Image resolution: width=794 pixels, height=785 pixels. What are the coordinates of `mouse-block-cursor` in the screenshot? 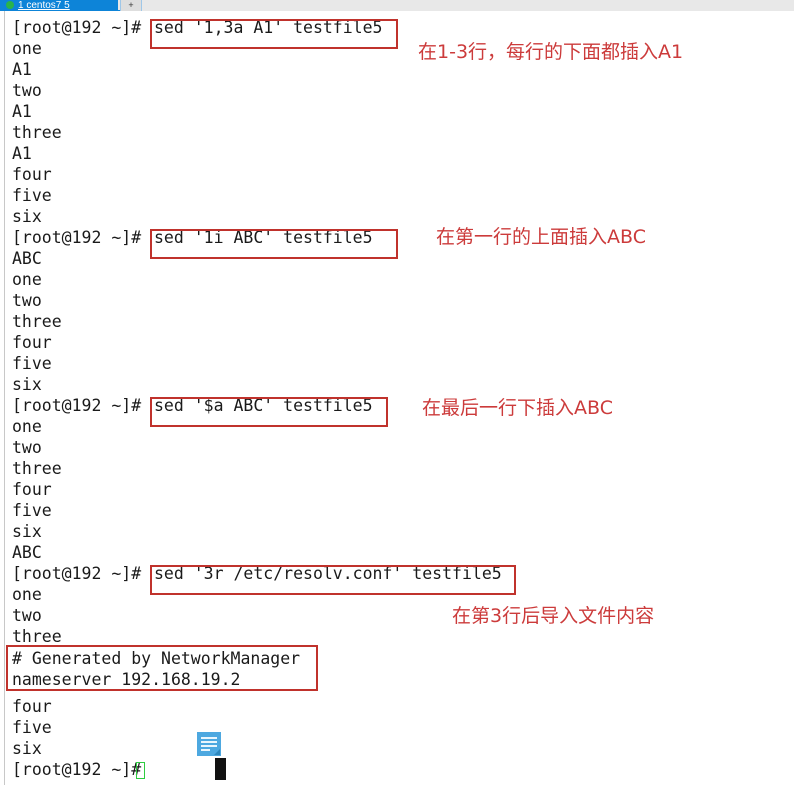 It's located at (220, 769).